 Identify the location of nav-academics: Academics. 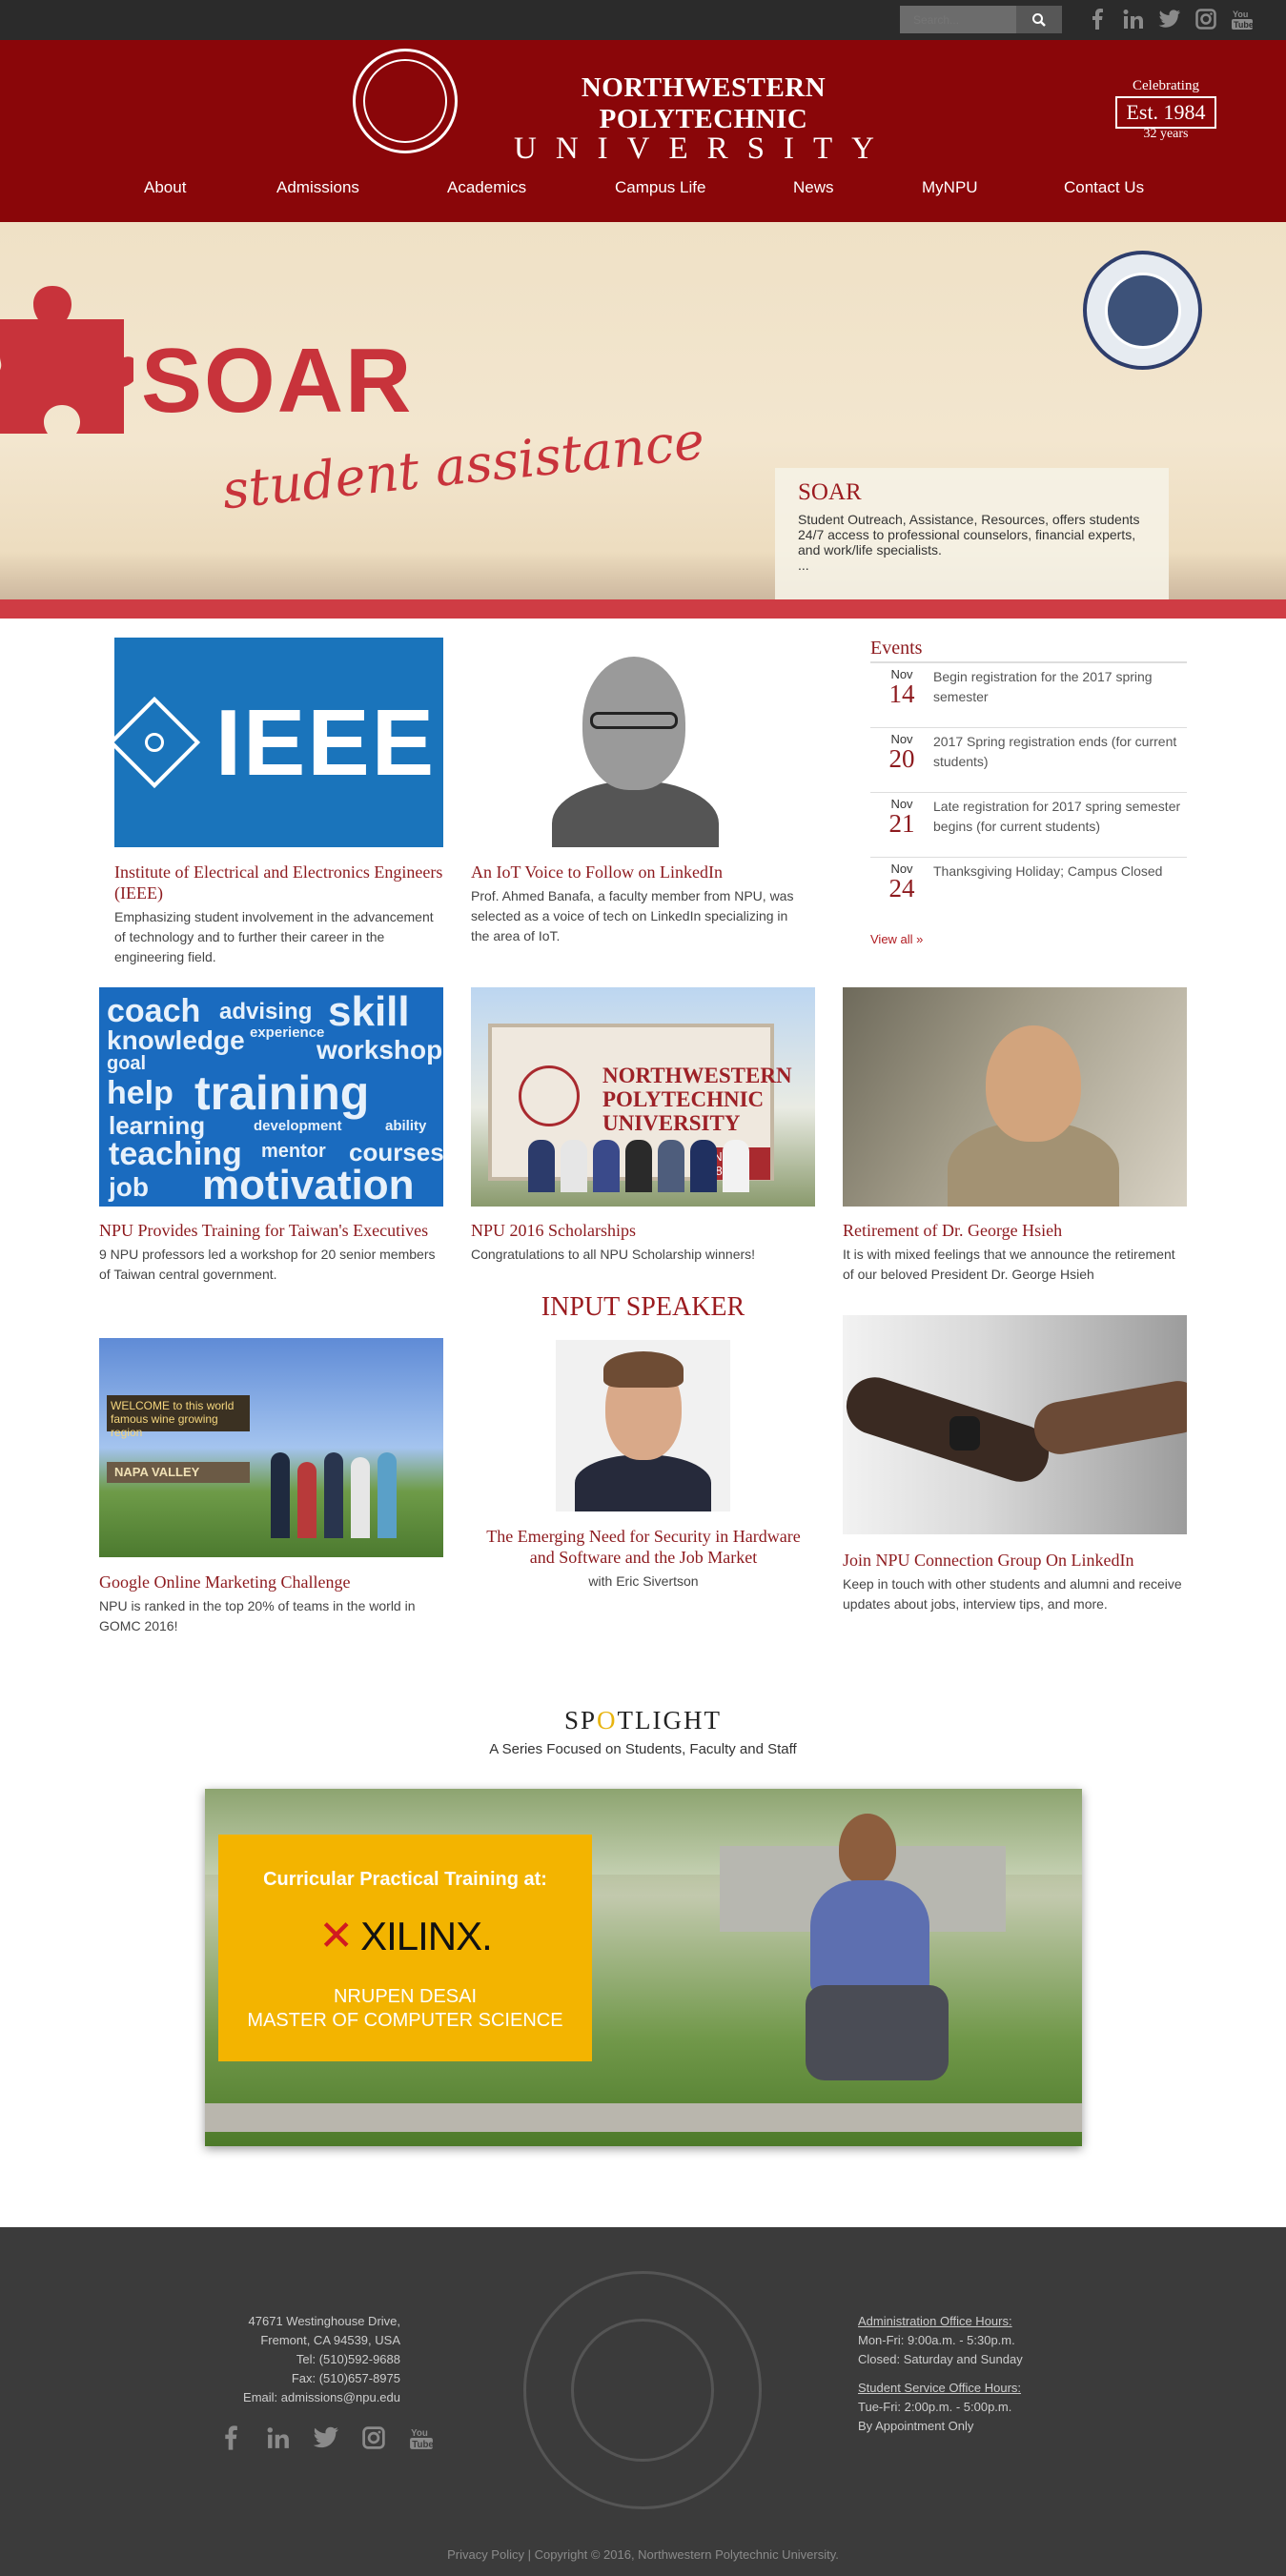
(487, 187).